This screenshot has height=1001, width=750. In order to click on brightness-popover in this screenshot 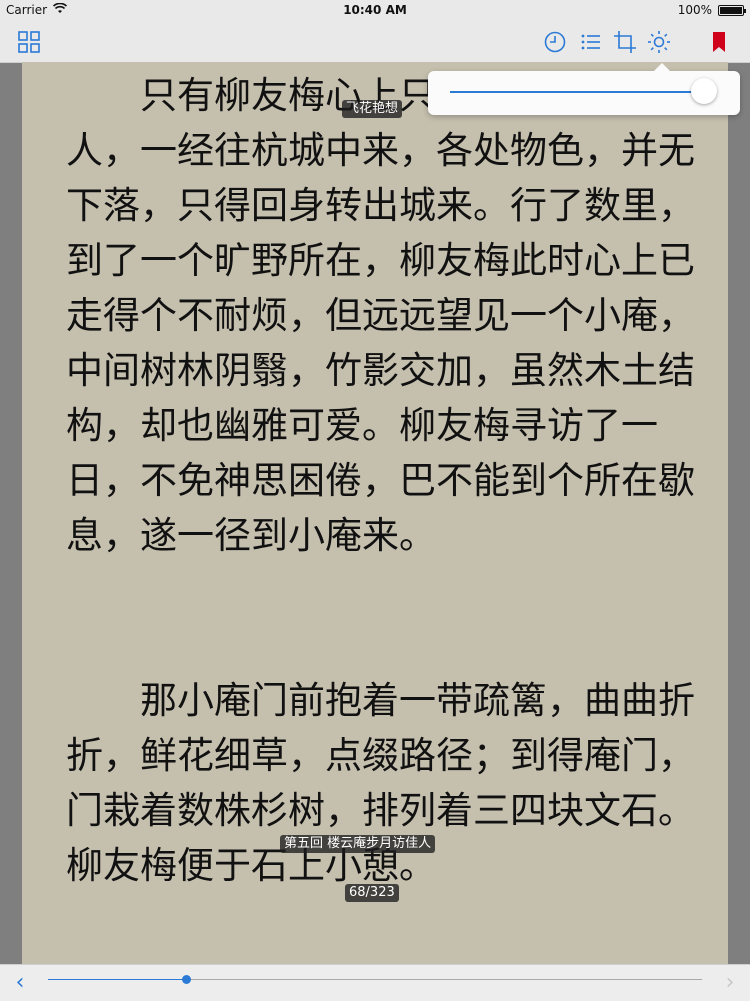, I will do `click(584, 89)`.